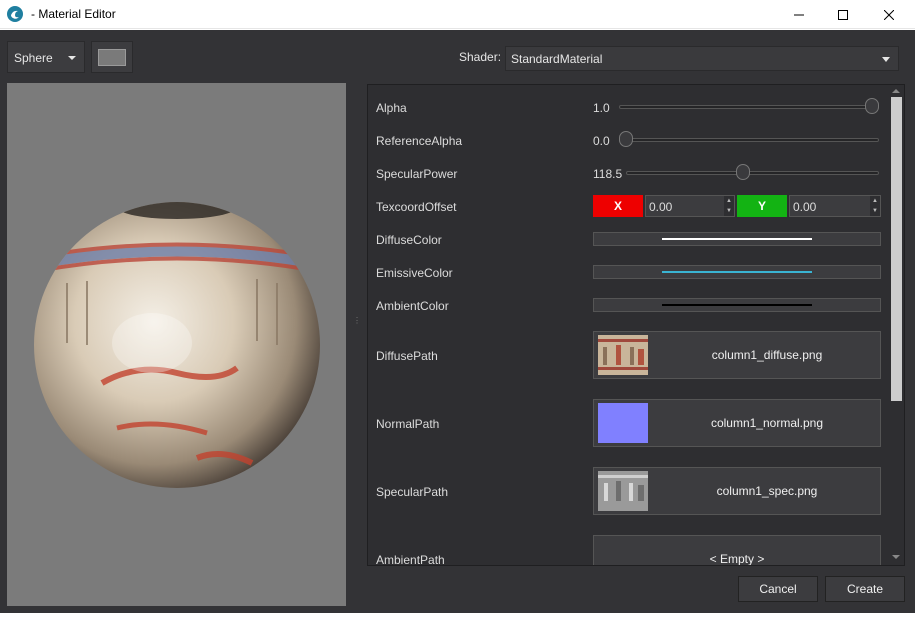 The image size is (915, 617). I want to click on alpha-slider, so click(749, 107).